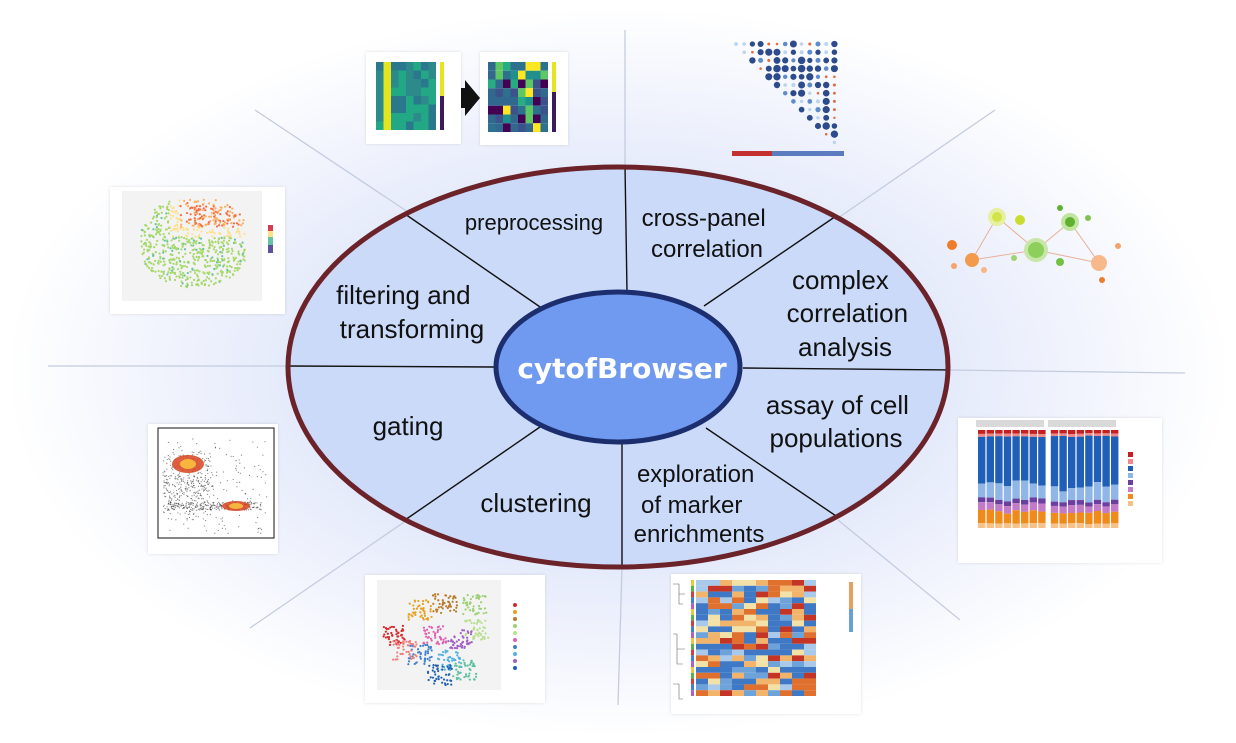 The width and height of the screenshot is (1236, 743). Describe the element at coordinates (692, 641) in the screenshot. I see `row-color-tag` at that location.